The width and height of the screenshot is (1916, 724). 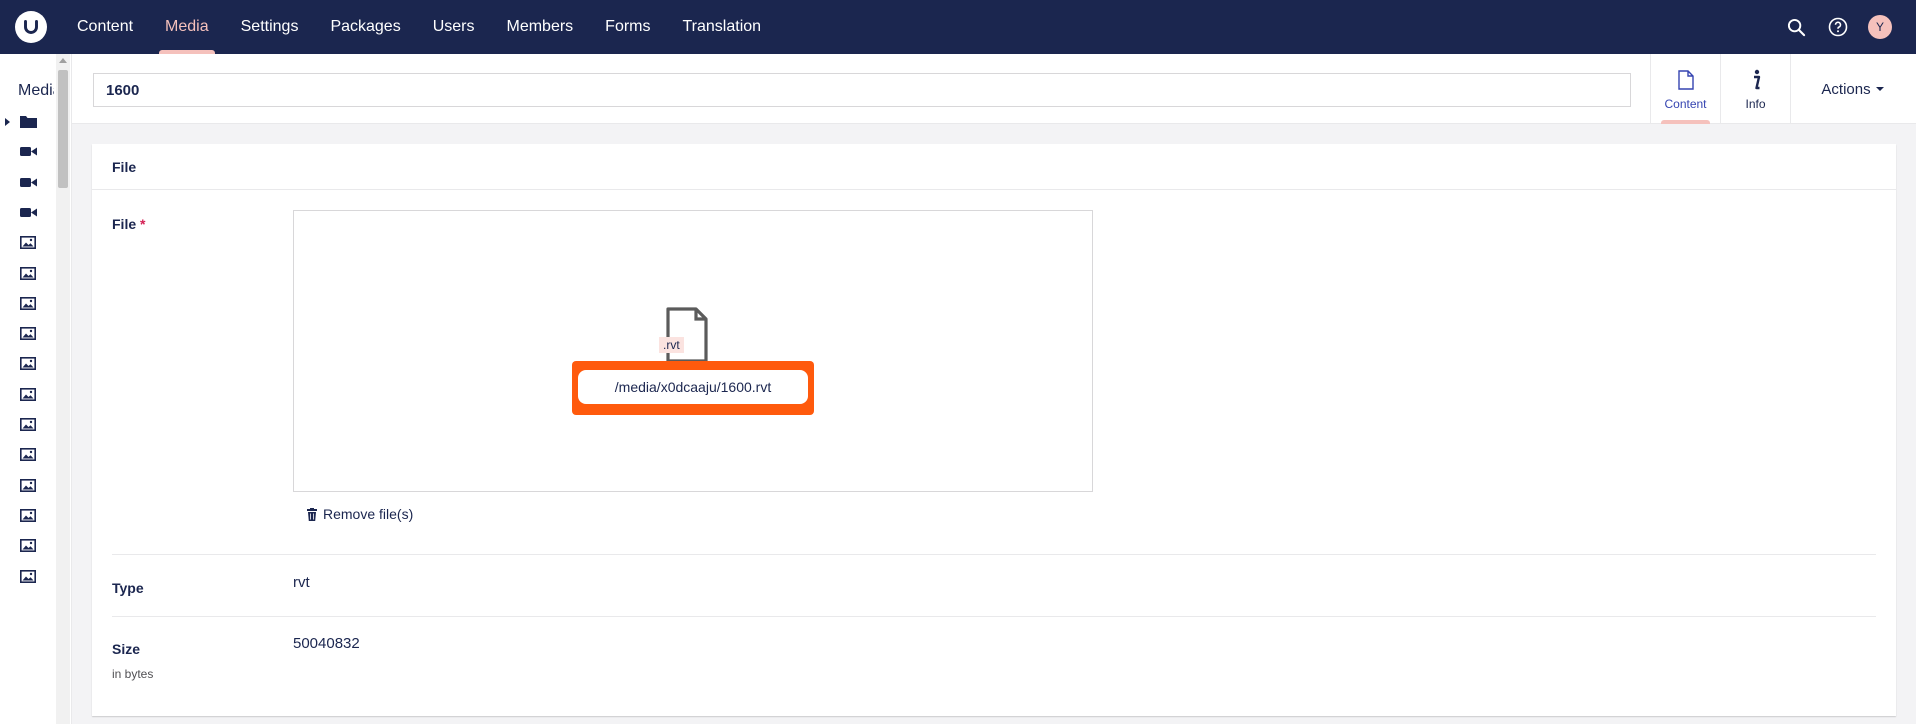 What do you see at coordinates (7, 121) in the screenshot?
I see `expand-caret-icon` at bounding box center [7, 121].